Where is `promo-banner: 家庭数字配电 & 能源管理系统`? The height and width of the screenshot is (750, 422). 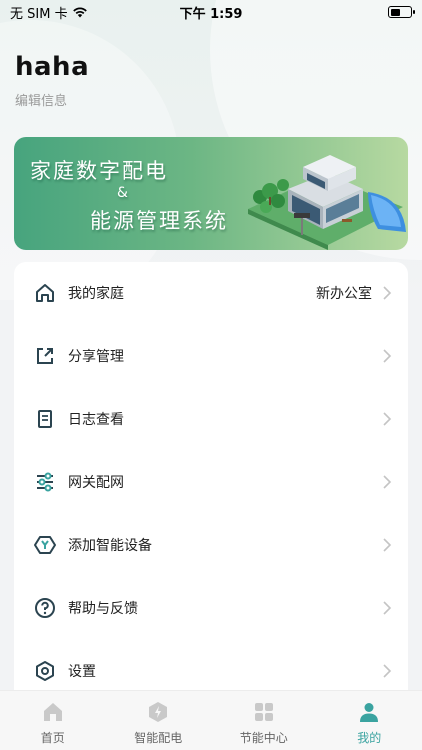 promo-banner: 家庭数字配电 & 能源管理系统 is located at coordinates (211, 193).